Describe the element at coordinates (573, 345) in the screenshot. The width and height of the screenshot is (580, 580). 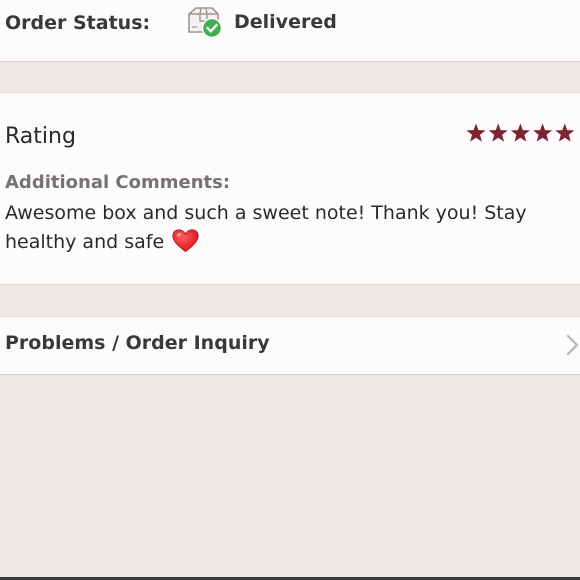
I see `chevron-right-icon` at that location.